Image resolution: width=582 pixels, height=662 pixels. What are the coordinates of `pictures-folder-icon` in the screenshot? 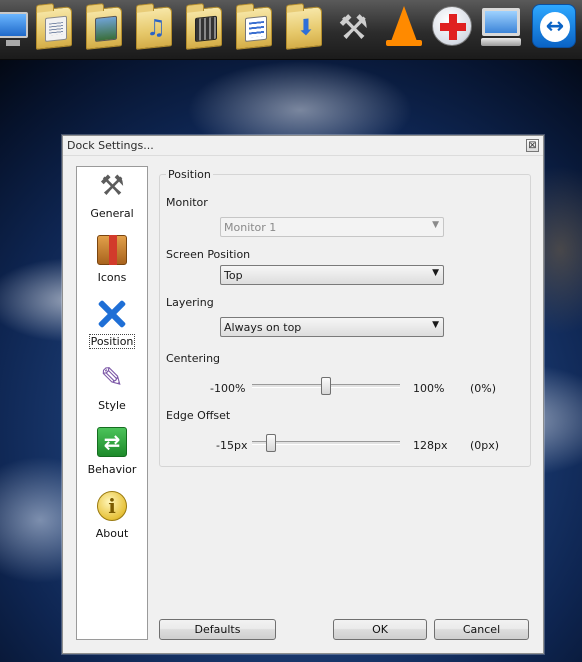 It's located at (104, 28).